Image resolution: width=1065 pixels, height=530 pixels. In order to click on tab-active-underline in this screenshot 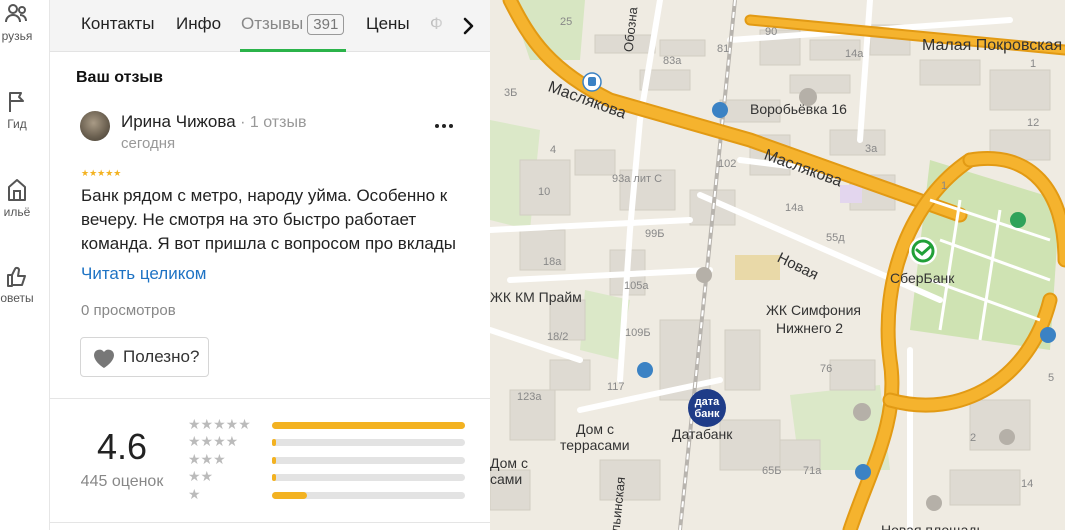, I will do `click(293, 50)`.